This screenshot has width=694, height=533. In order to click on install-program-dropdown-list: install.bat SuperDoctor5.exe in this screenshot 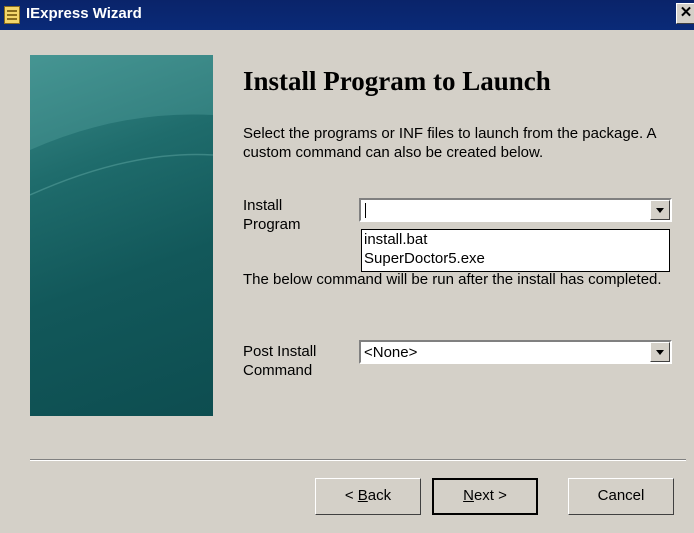, I will do `click(515, 250)`.